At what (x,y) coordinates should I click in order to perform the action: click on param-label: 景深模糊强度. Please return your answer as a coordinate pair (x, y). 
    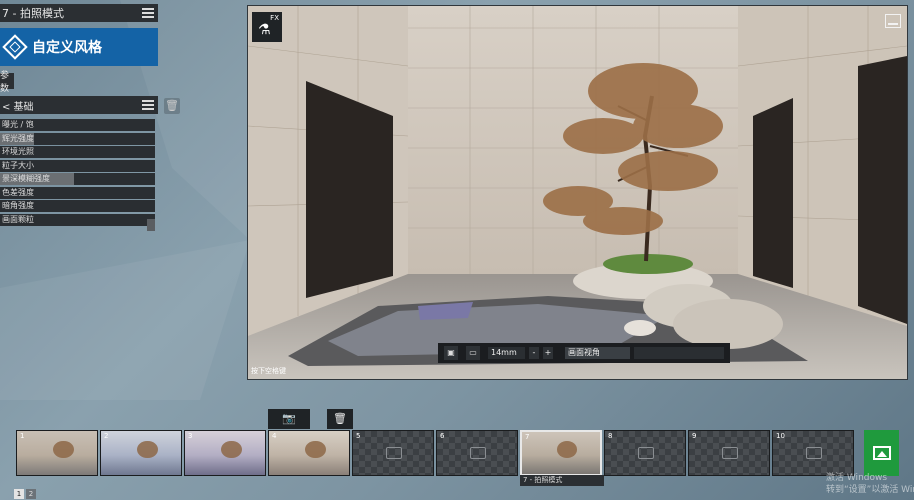
    Looking at the image, I should click on (26, 178).